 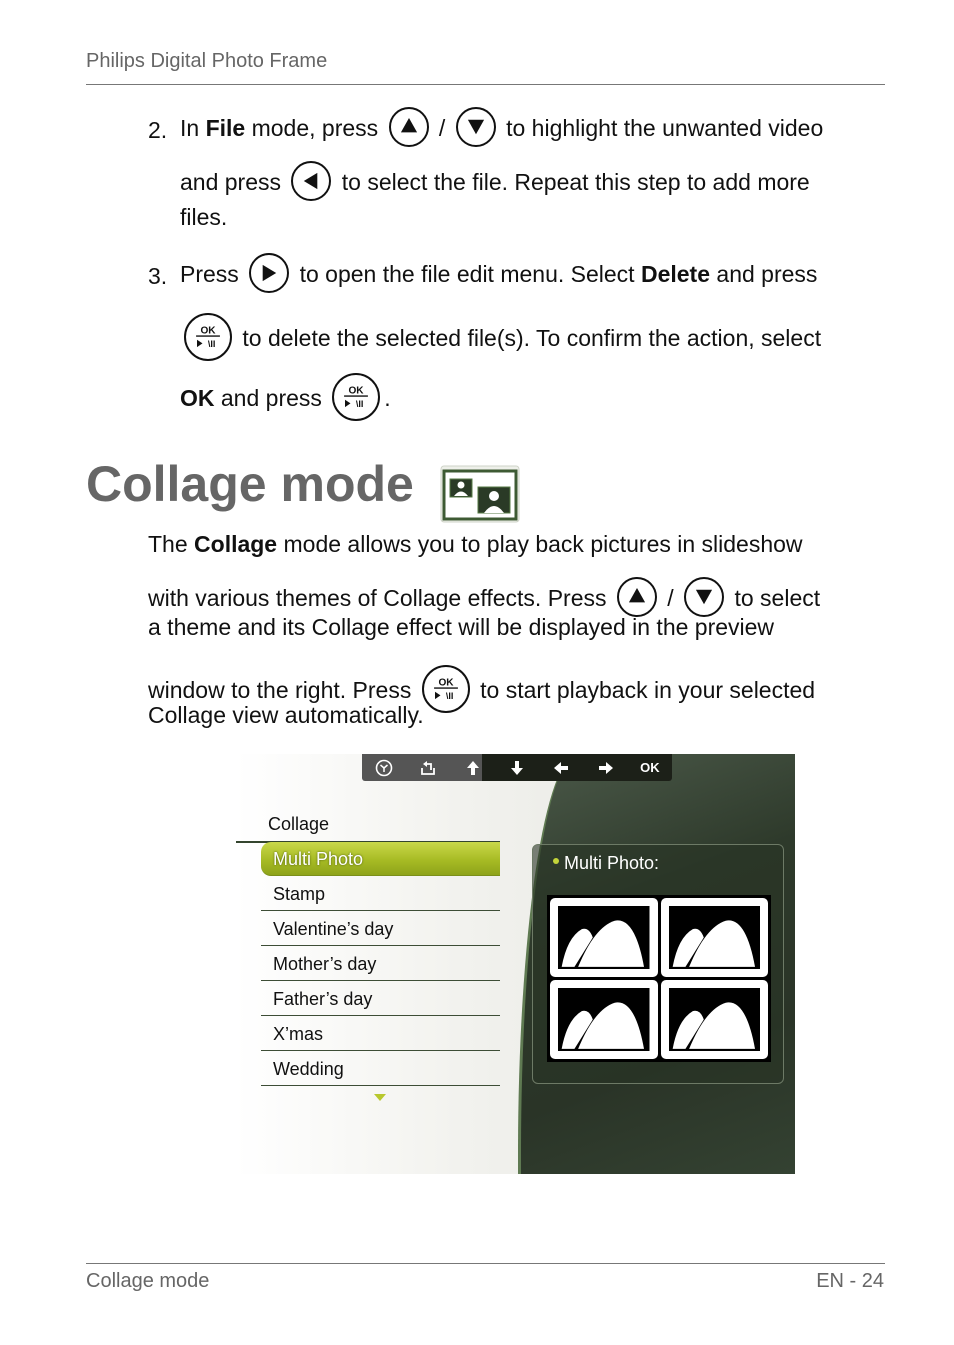 What do you see at coordinates (606, 768) in the screenshot?
I see `right-arrow-icon` at bounding box center [606, 768].